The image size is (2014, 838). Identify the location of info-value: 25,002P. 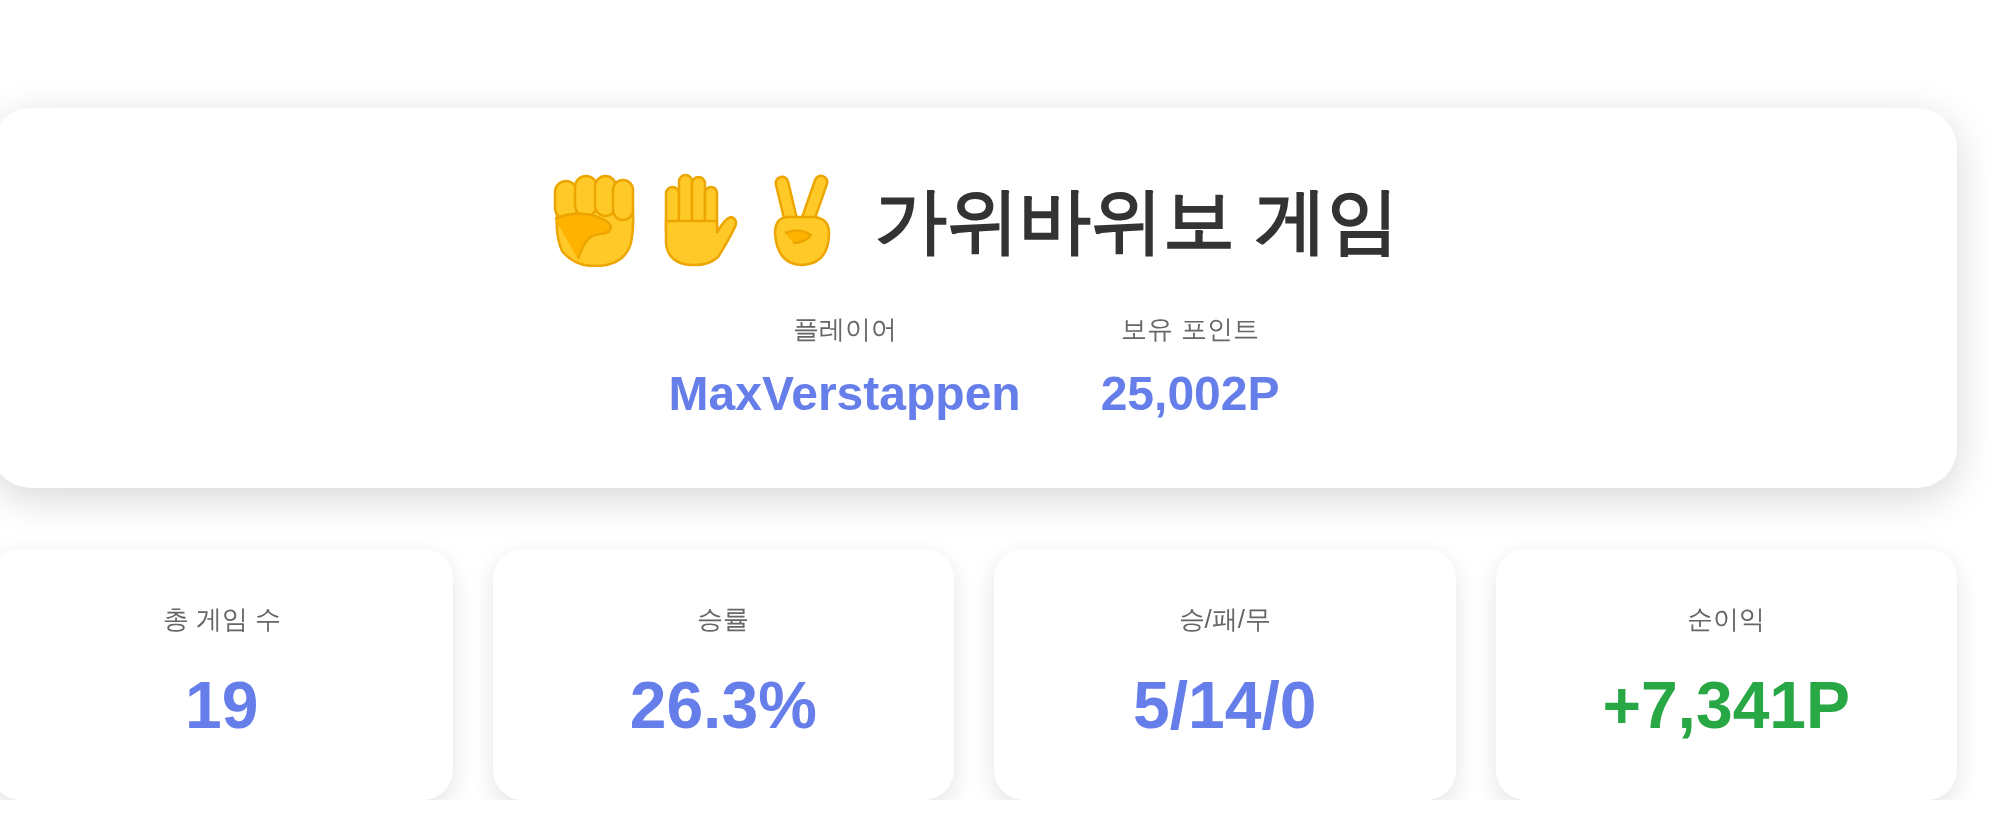
(1190, 394).